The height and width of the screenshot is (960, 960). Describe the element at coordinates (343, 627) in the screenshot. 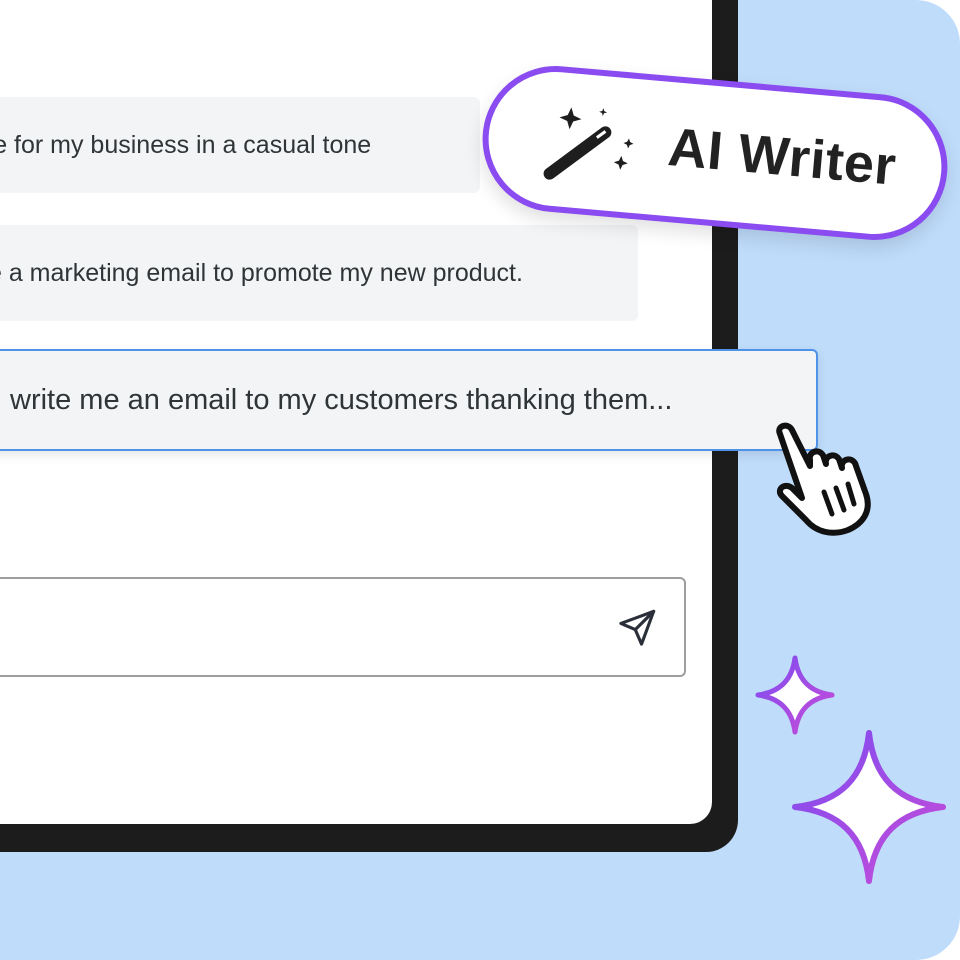

I see `chat-message-input` at that location.